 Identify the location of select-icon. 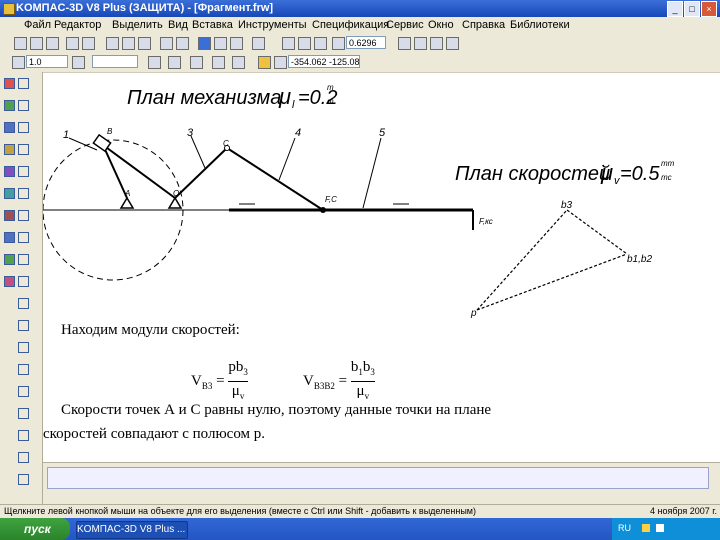
(9, 215).